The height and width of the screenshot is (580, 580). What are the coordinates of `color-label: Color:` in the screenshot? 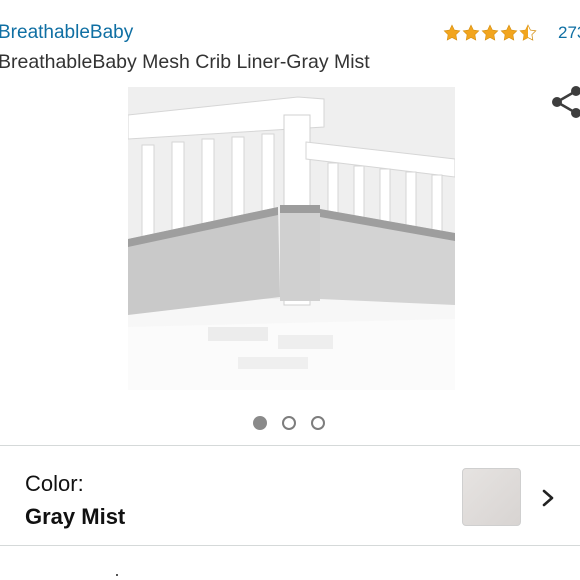 It's located at (54, 483).